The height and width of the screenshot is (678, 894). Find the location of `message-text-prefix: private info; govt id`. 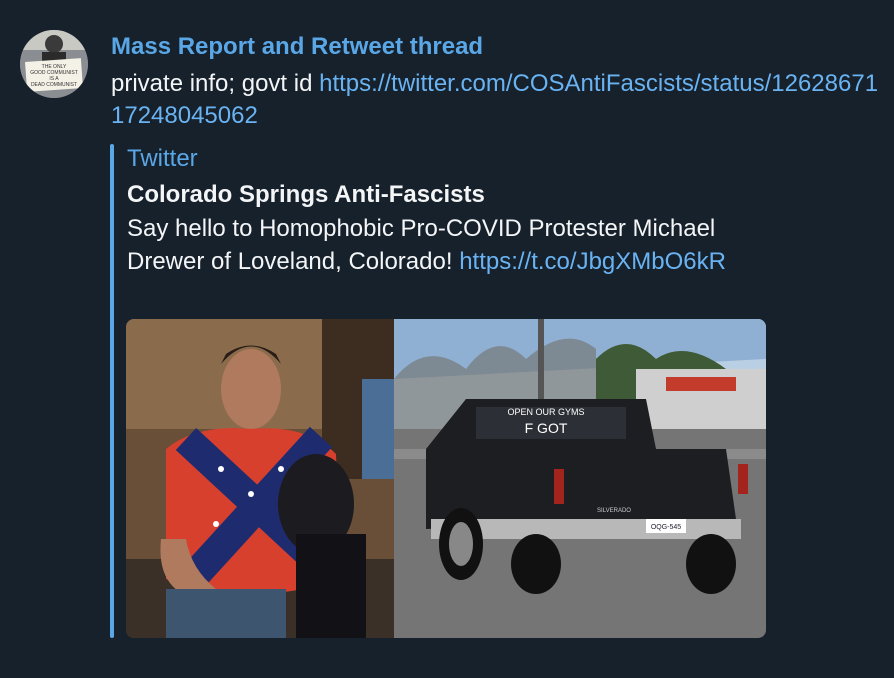

message-text-prefix: private info; govt id is located at coordinates (215, 83).